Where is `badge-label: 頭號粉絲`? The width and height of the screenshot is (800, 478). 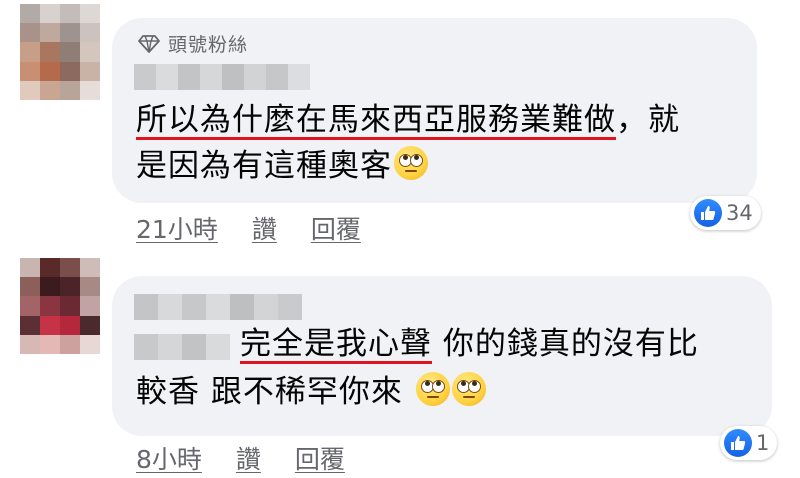 badge-label: 頭號粉絲 is located at coordinates (208, 45).